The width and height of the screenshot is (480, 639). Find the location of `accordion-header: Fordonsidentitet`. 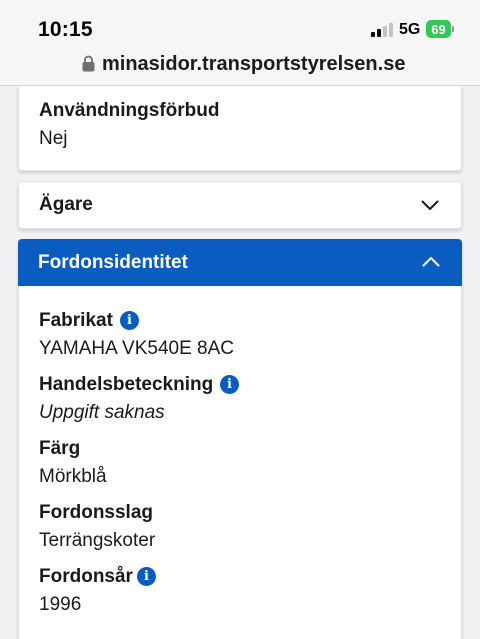

accordion-header: Fordonsidentitet is located at coordinates (240, 262).